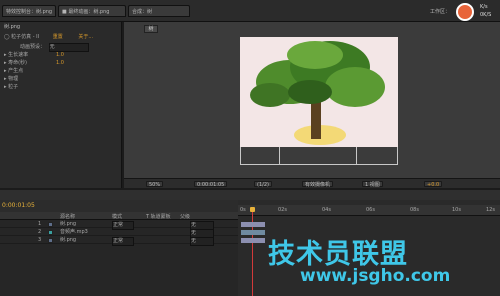 The width and height of the screenshot is (500, 296). I want to click on upload-rate: K/s, so click(484, 7).